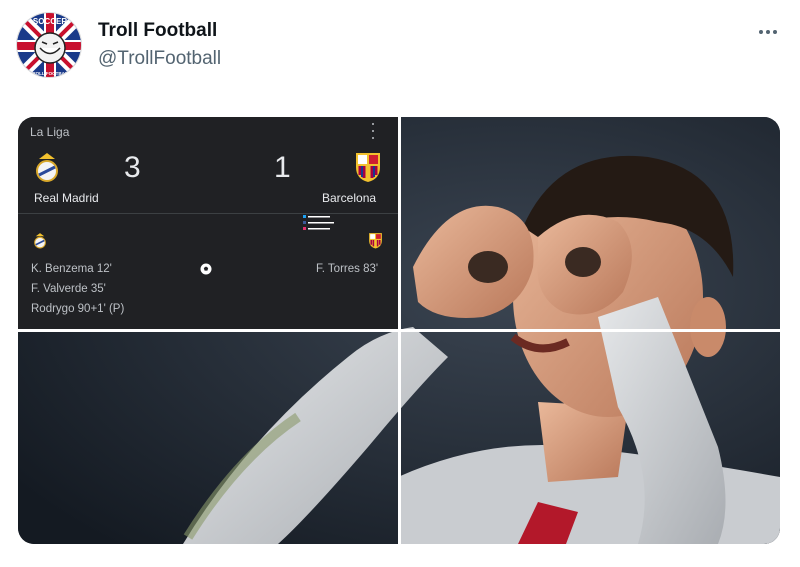  I want to click on home-score: 3, so click(132, 167).